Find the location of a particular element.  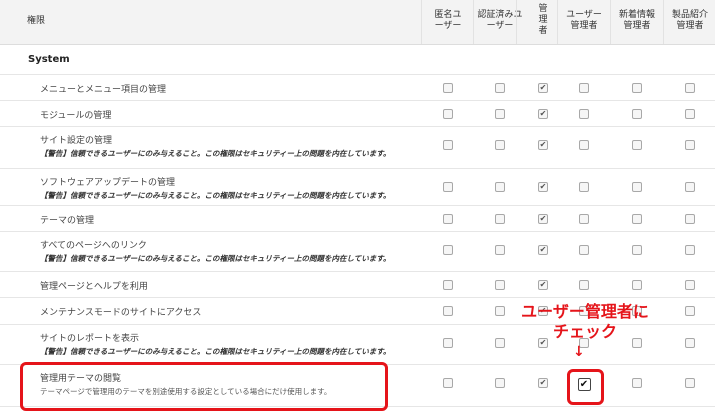

column-header-line: 新着情報 is located at coordinates (636, 15).